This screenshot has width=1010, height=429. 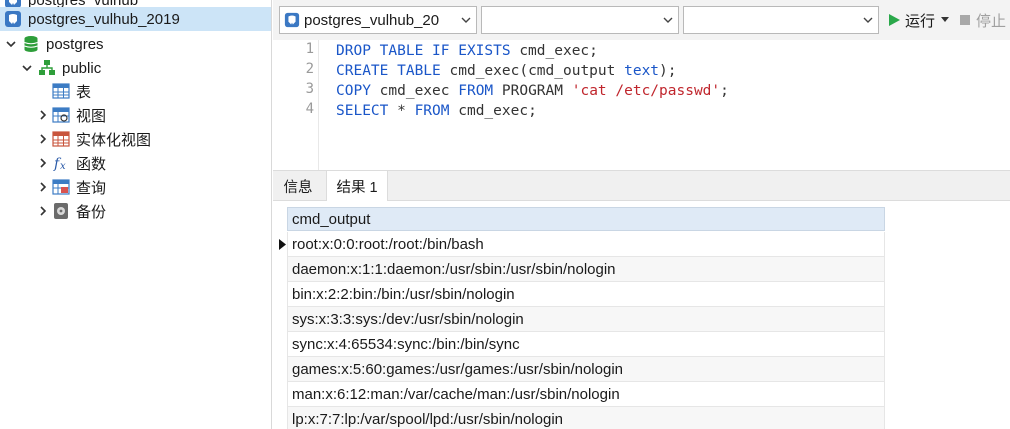 What do you see at coordinates (586, 344) in the screenshot?
I see `table-row: sync:x:4:65534:sync:/bin:/bin/sync` at bounding box center [586, 344].